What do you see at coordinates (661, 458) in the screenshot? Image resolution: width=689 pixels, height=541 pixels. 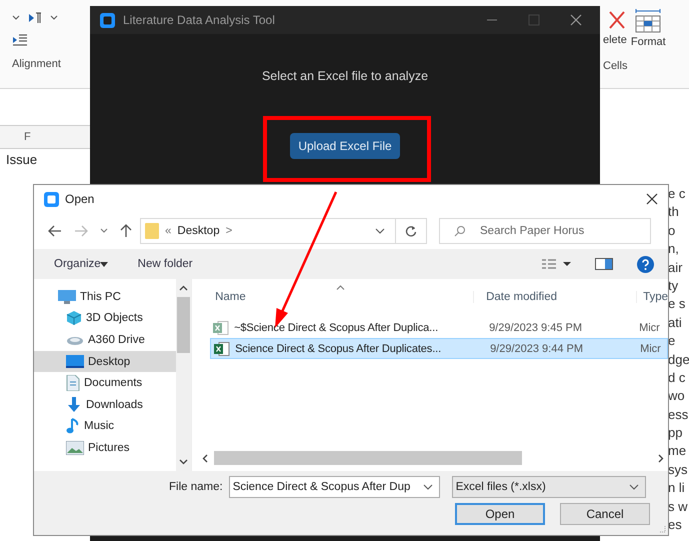 I see `scroll-right-icon` at bounding box center [661, 458].